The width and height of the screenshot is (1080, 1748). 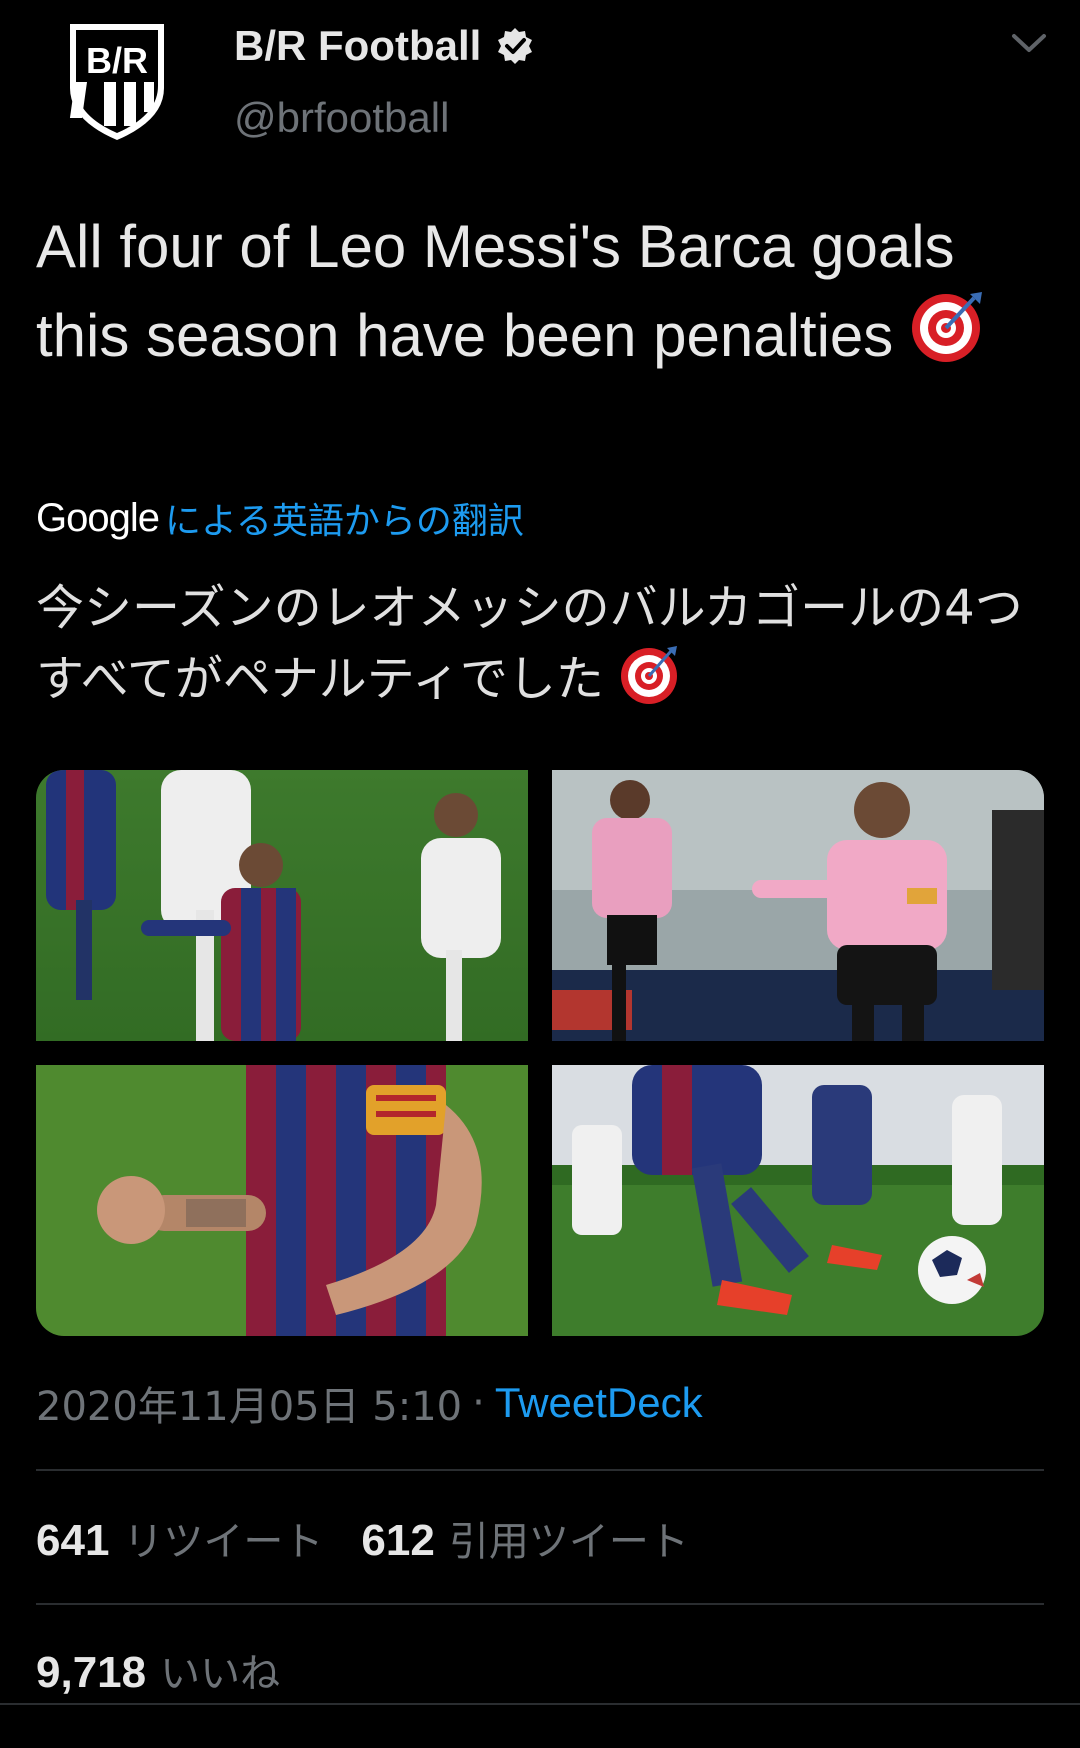 I want to click on likes-label: いいね, so click(x=220, y=1674).